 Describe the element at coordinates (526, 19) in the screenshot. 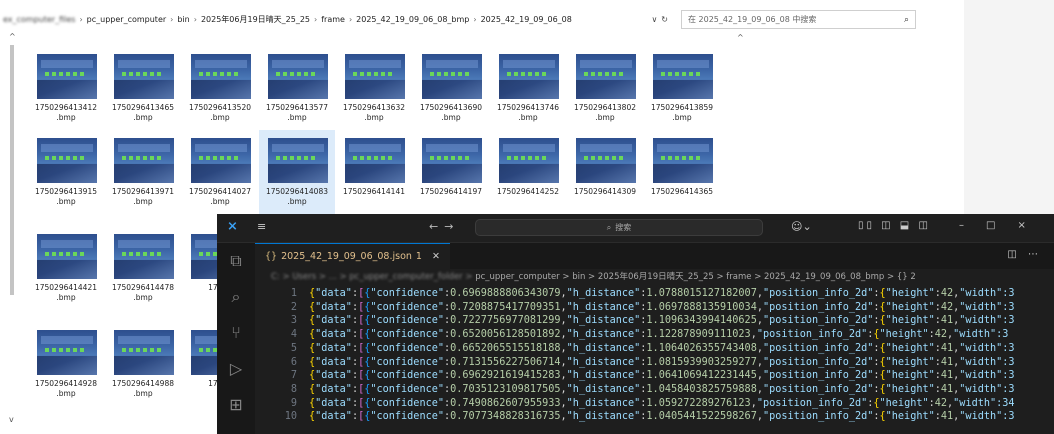

I see `breadcrumb-item: 2025_42_19_09_06_08` at that location.